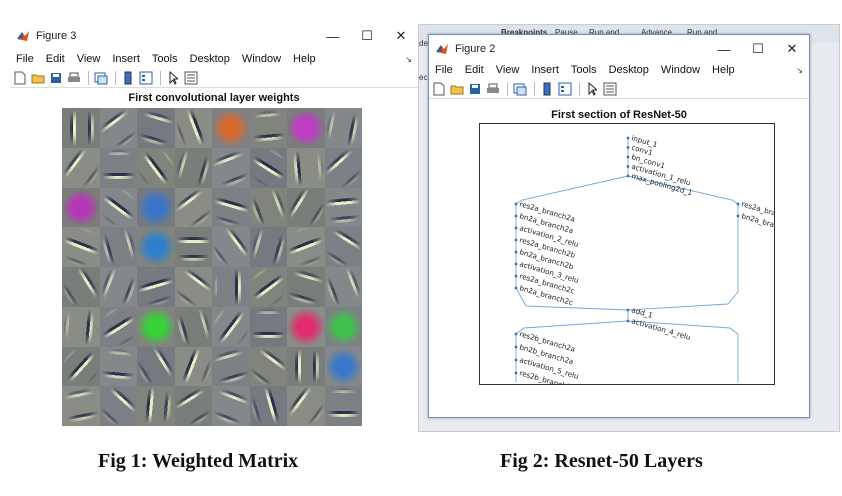 The image size is (842, 496). Describe the element at coordinates (628, 166) in the screenshot. I see `layer-activation-1-relu-node` at that location.